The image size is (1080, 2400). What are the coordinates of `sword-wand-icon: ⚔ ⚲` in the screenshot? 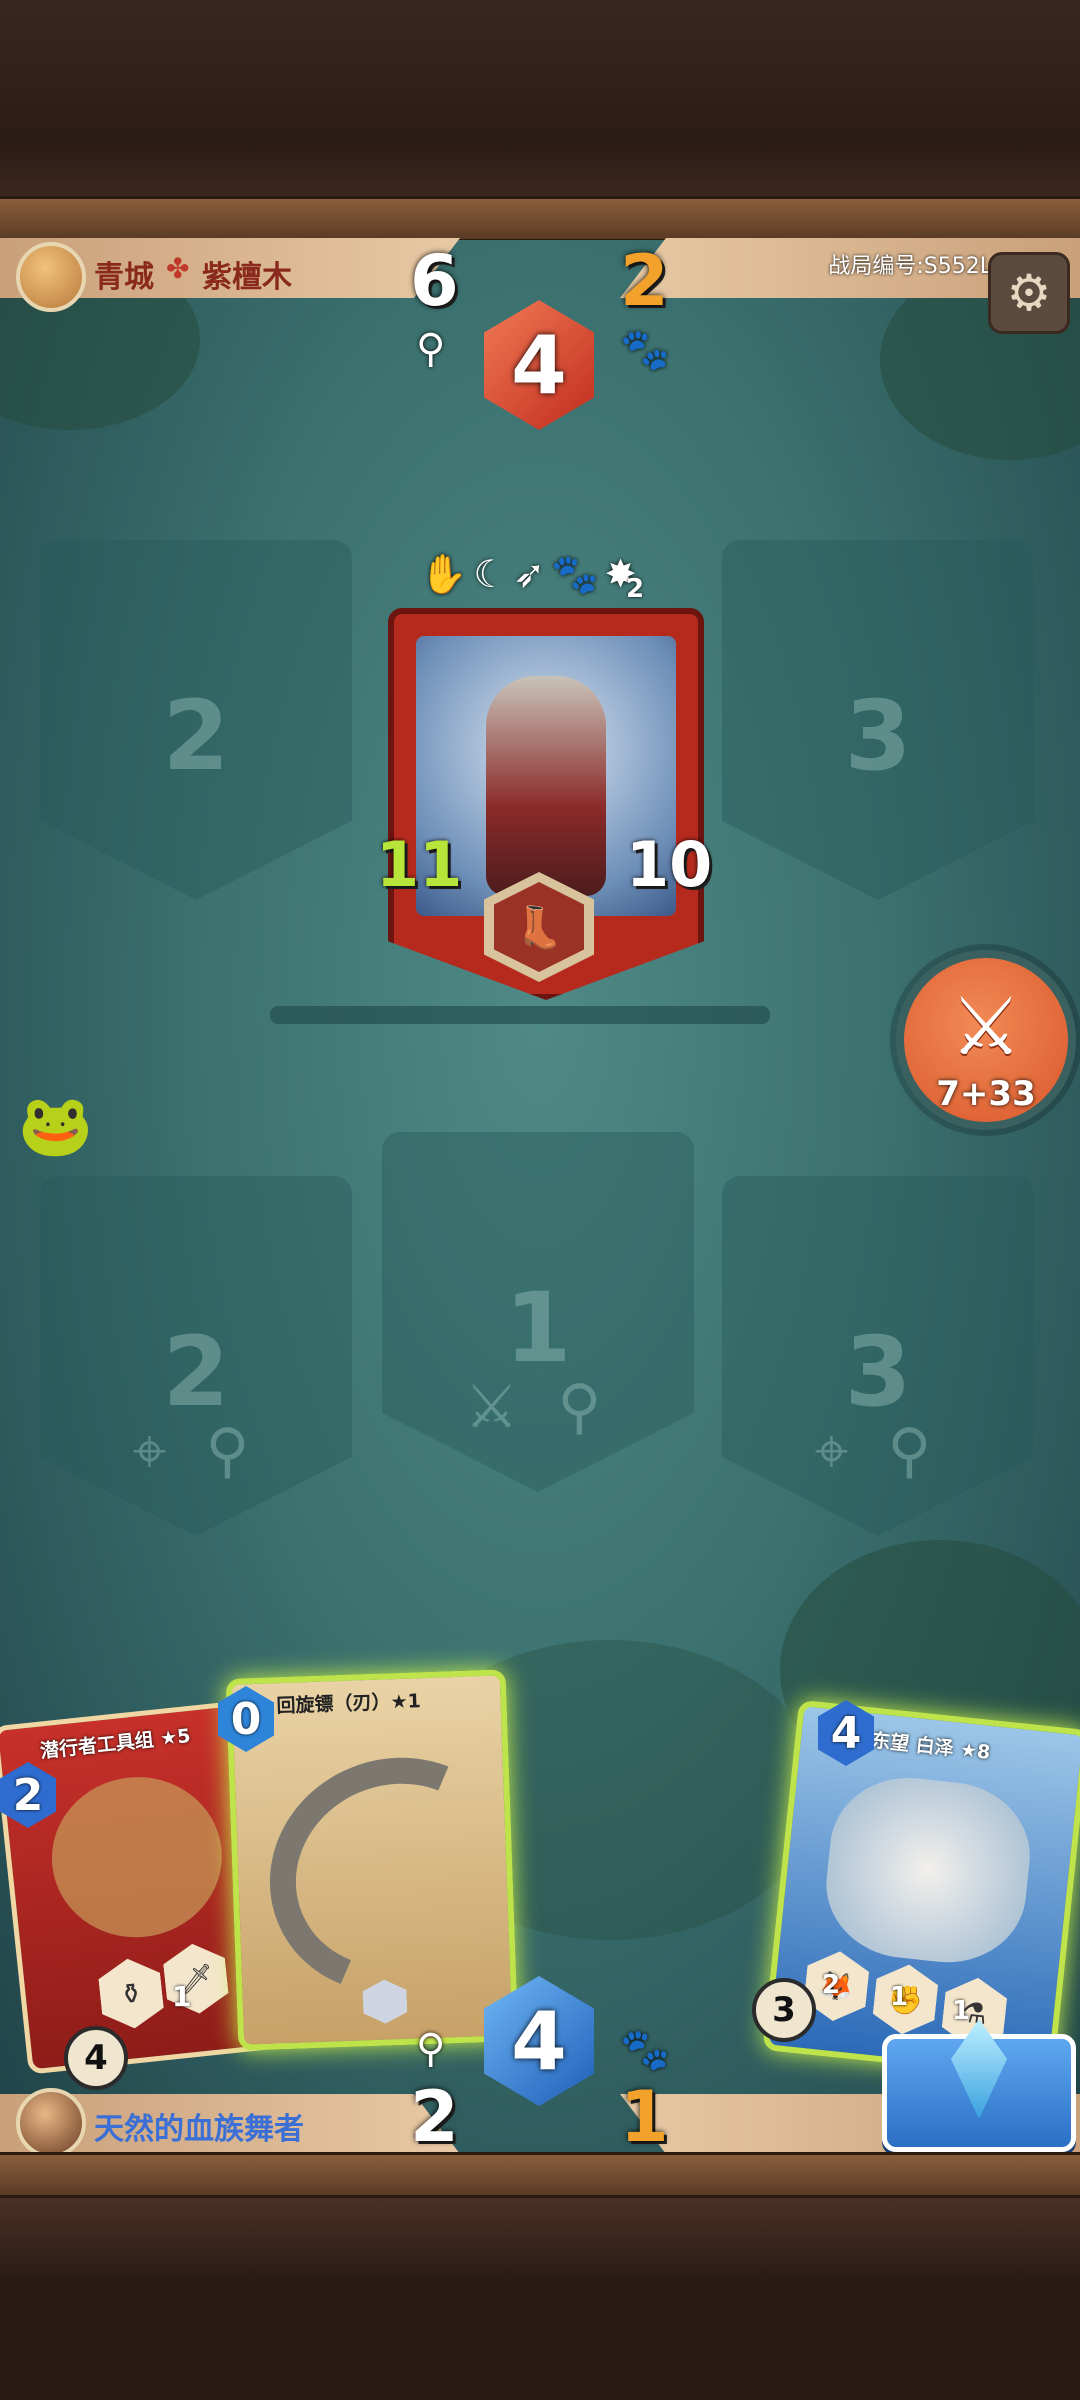 It's located at (538, 1407).